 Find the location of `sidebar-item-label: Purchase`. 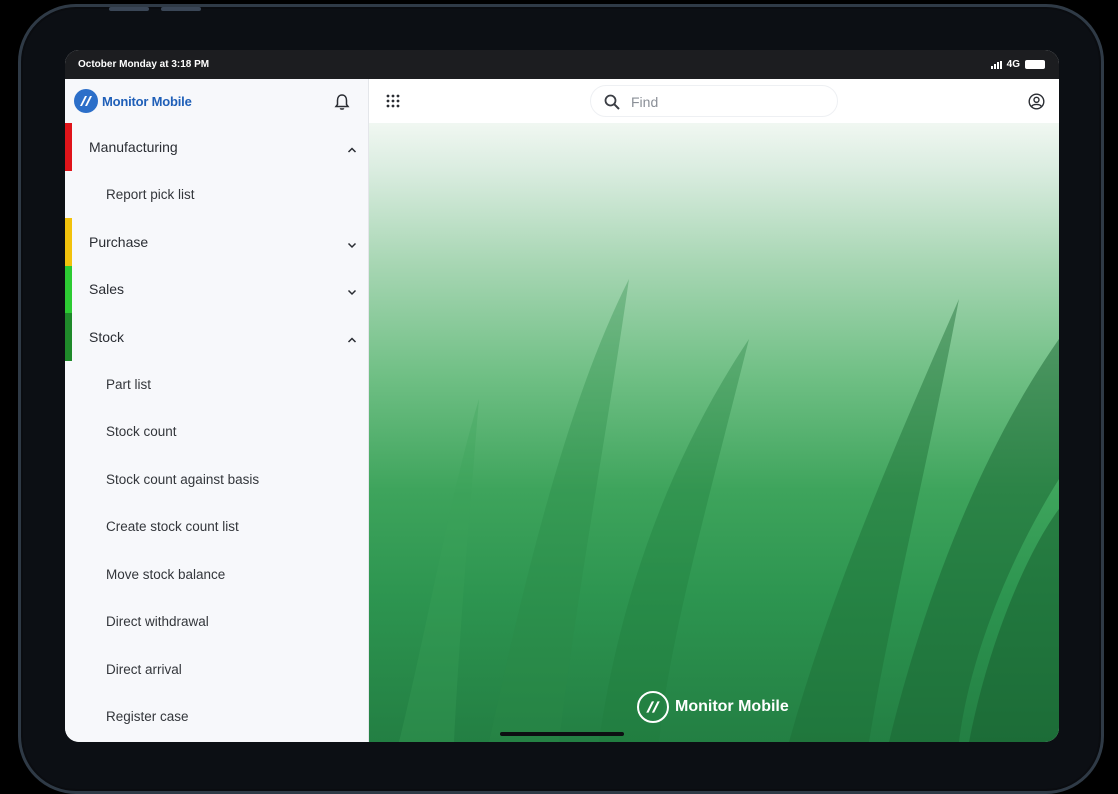

sidebar-item-label: Purchase is located at coordinates (119, 241).